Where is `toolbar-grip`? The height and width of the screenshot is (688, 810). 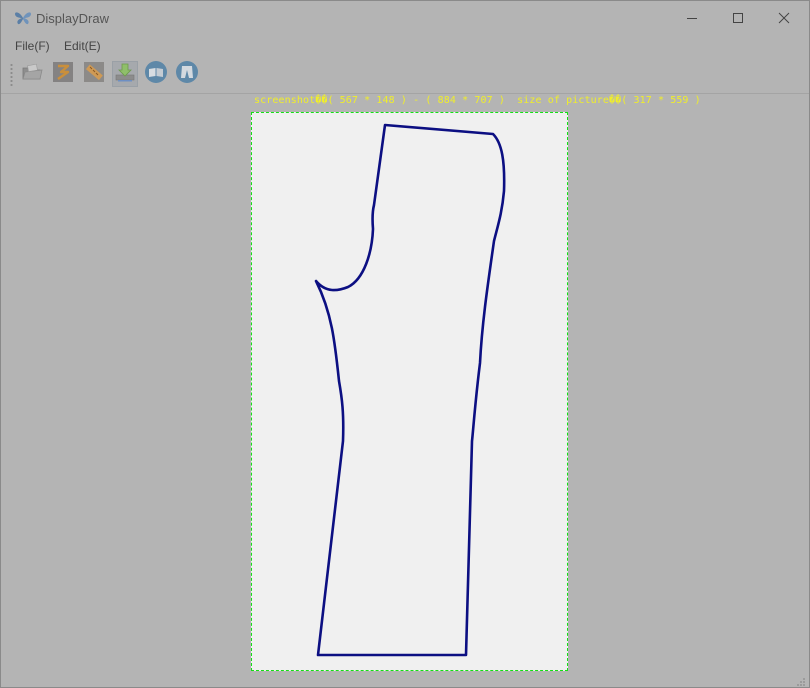 toolbar-grip is located at coordinates (11, 75).